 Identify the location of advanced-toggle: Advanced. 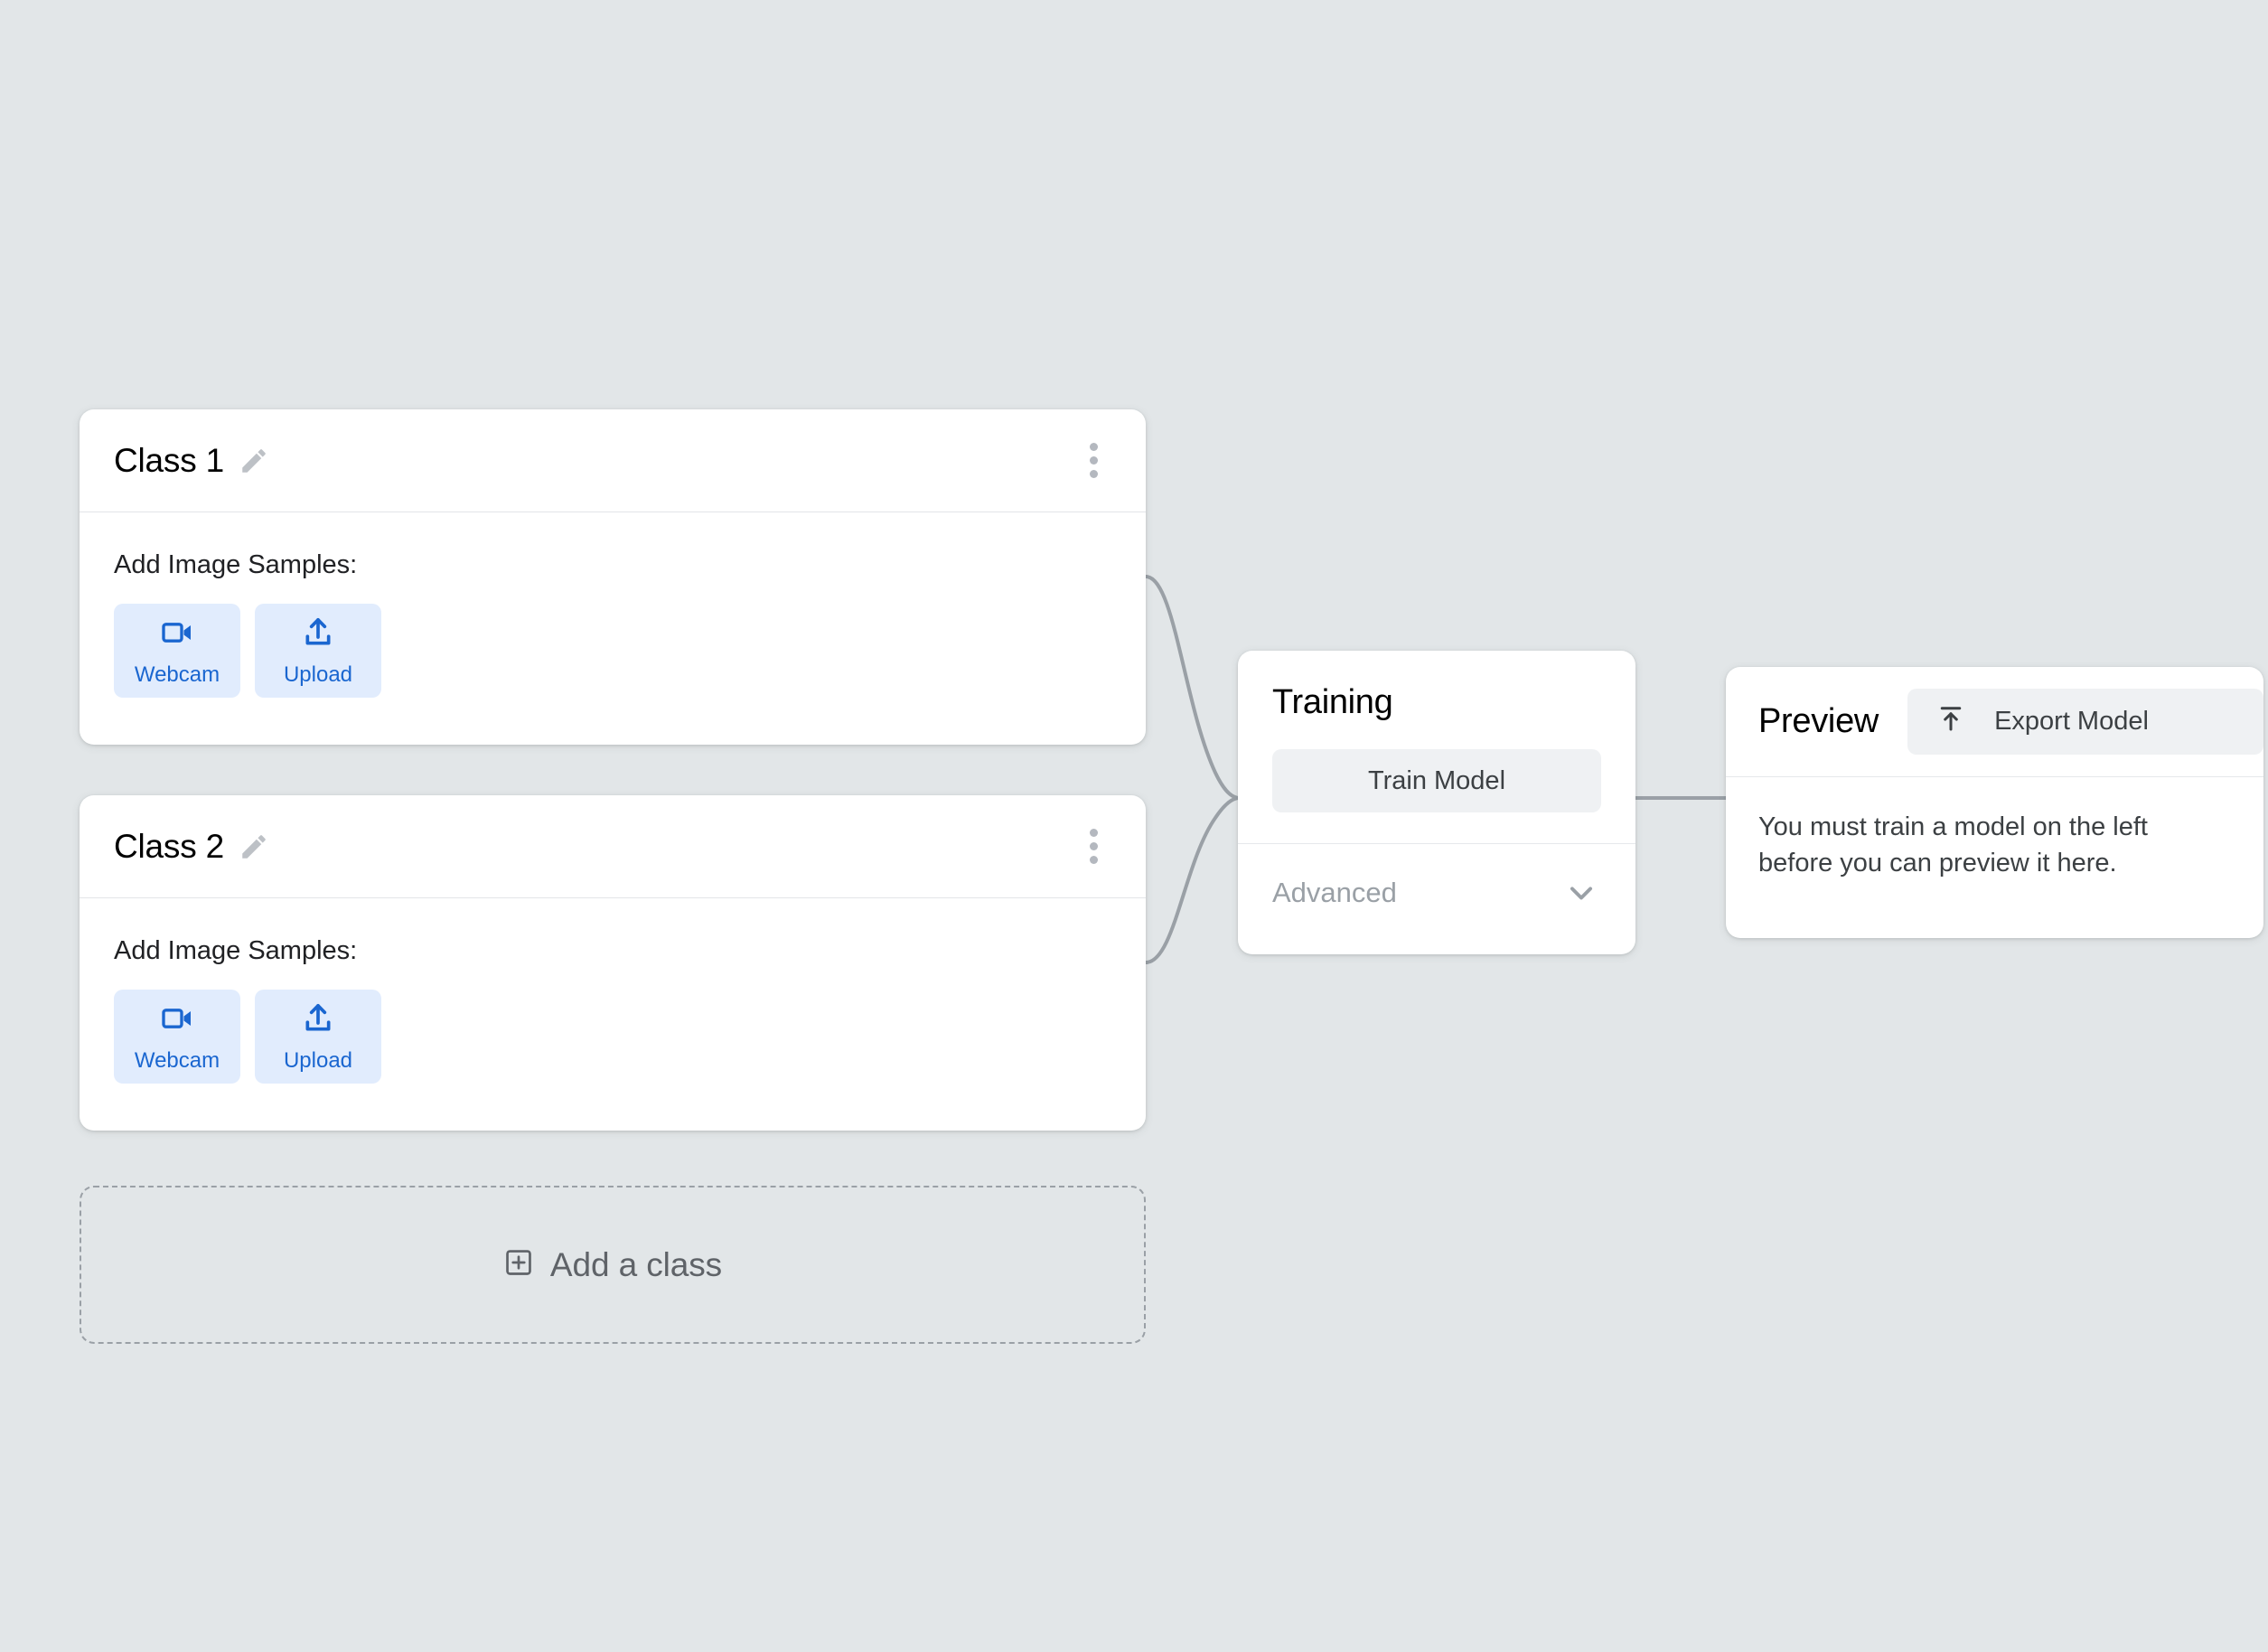
(1436, 893).